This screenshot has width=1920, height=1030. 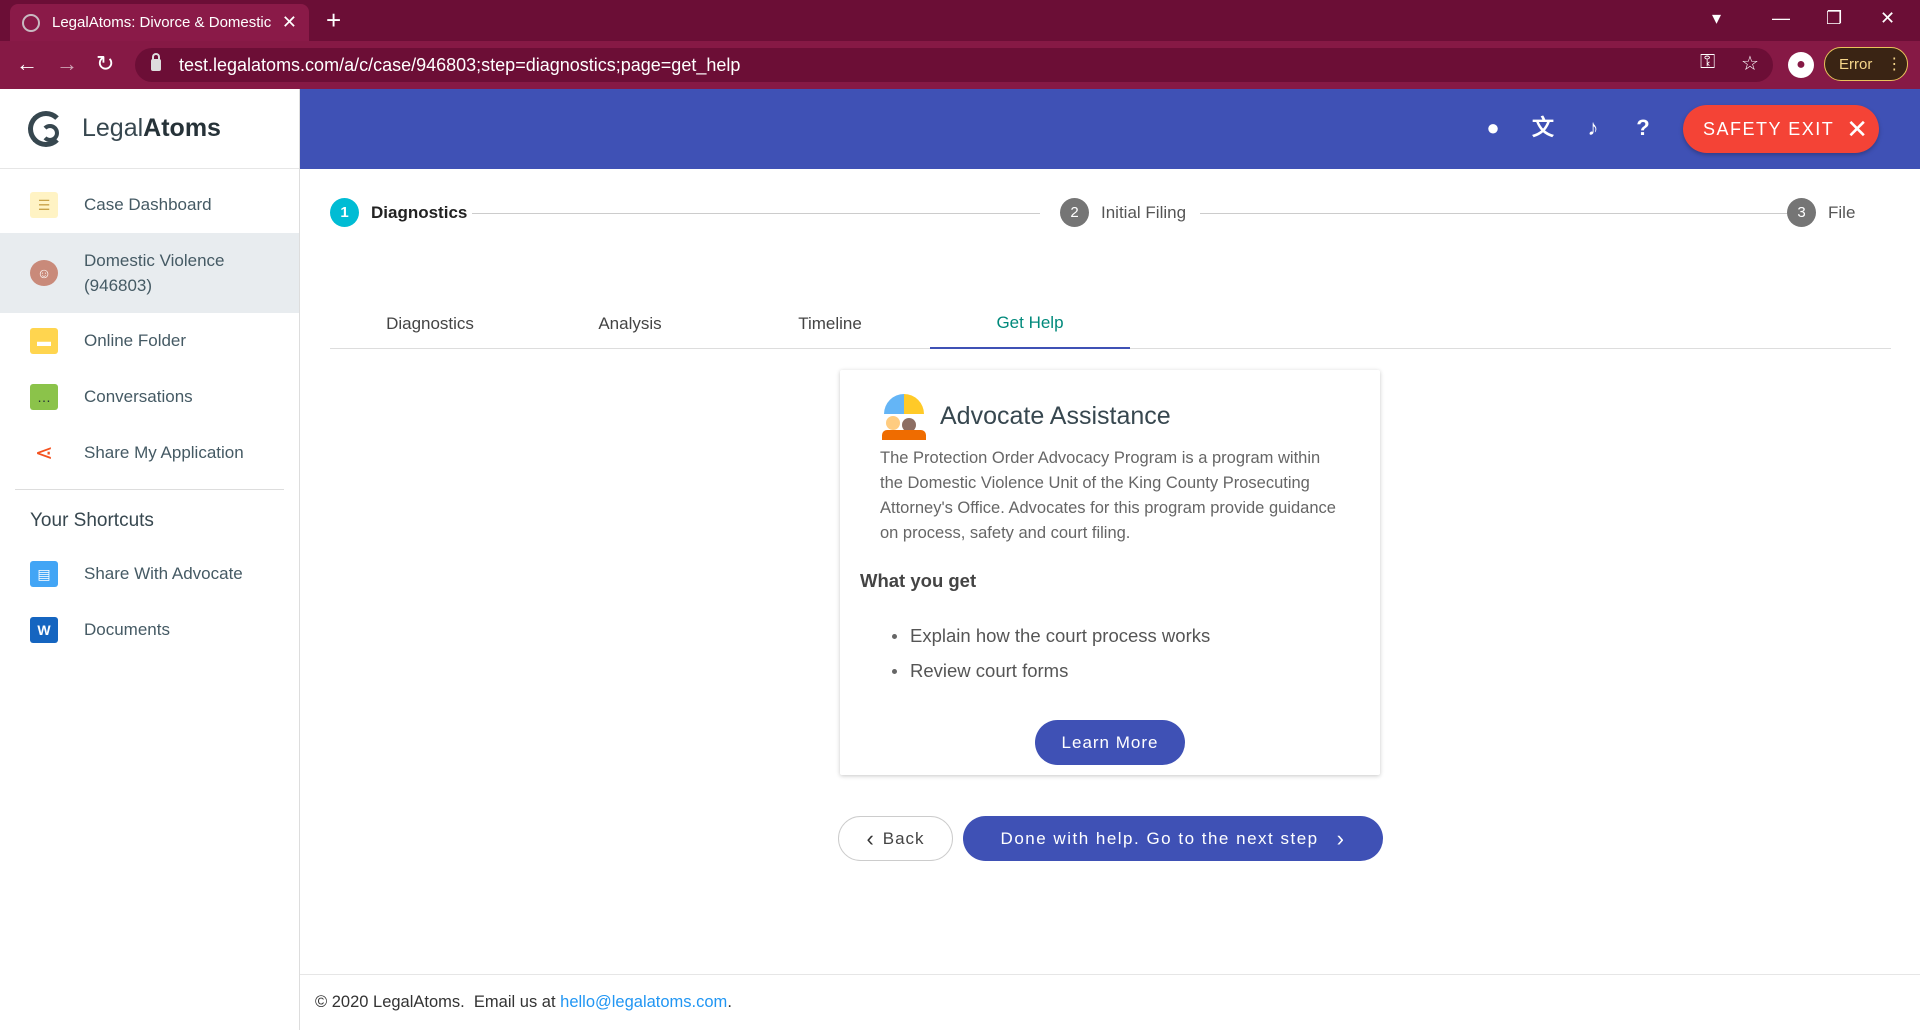 I want to click on step-label: File, so click(x=1842, y=212).